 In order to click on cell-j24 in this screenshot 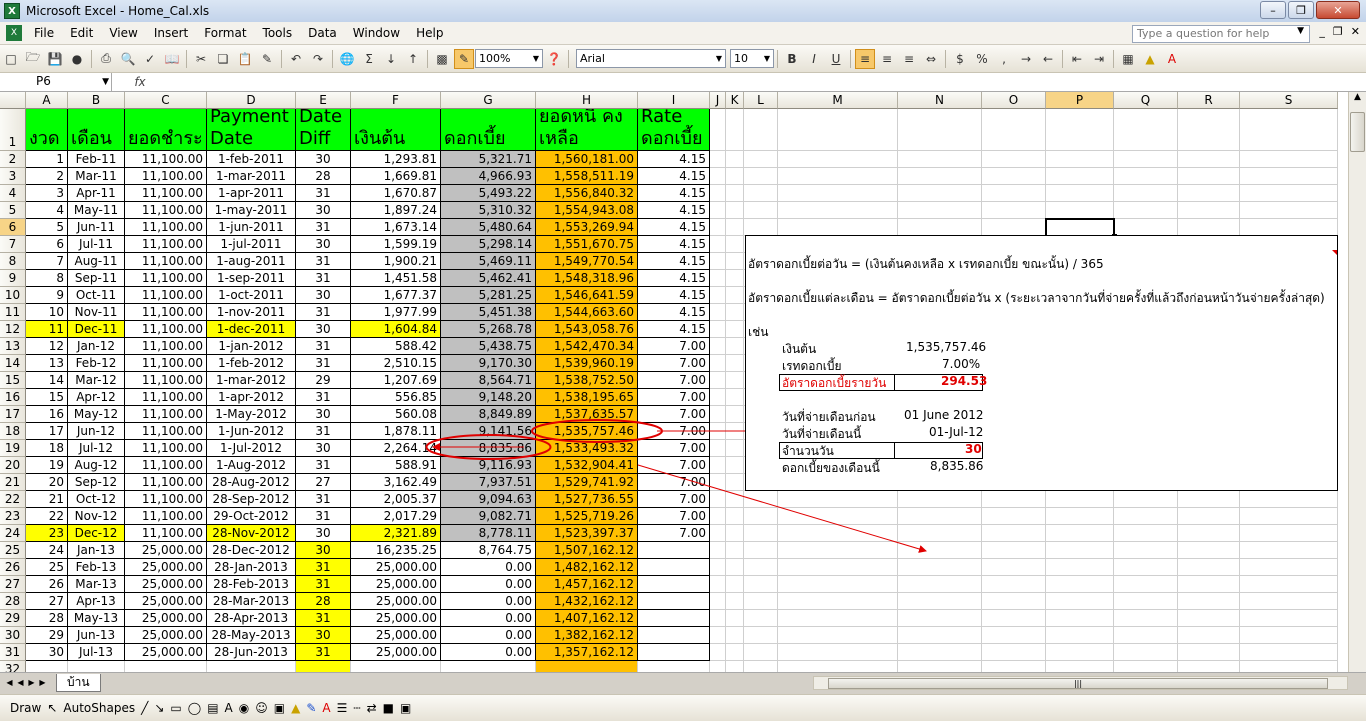, I will do `click(718, 533)`.